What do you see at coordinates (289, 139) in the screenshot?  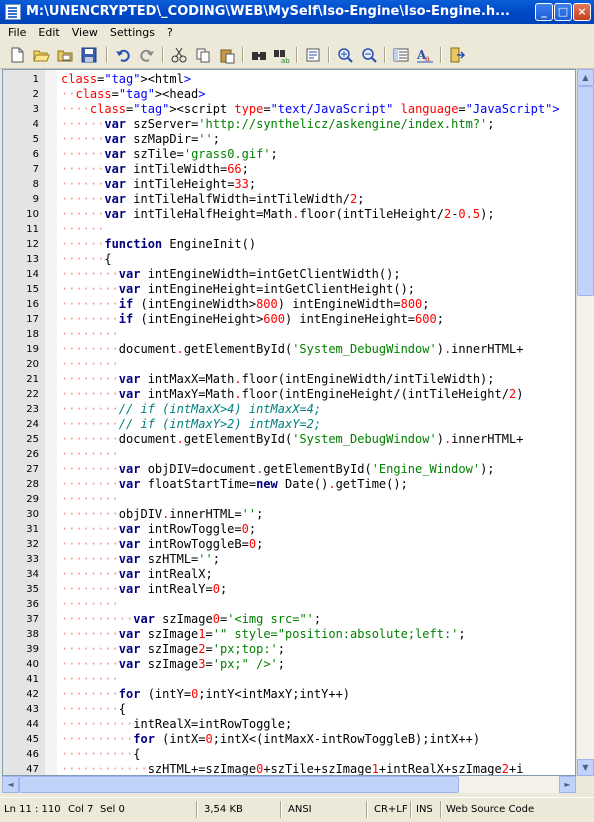 I see `code-line: 5 ······var szMapDir='';` at bounding box center [289, 139].